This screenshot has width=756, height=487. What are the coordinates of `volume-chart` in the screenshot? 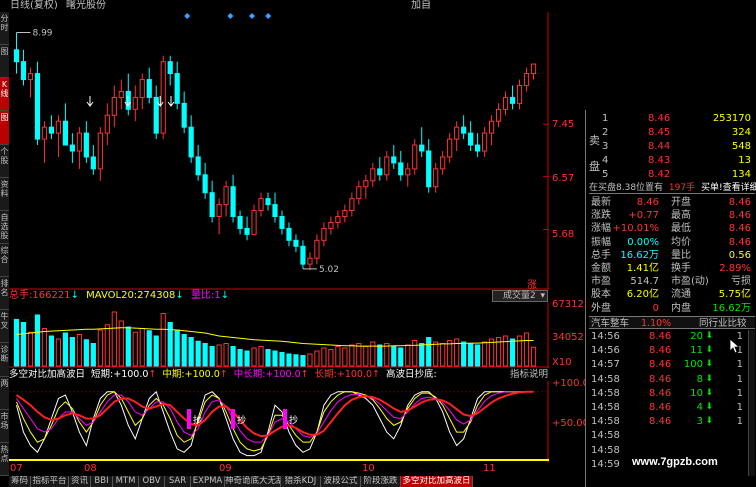 It's located at (279, 335).